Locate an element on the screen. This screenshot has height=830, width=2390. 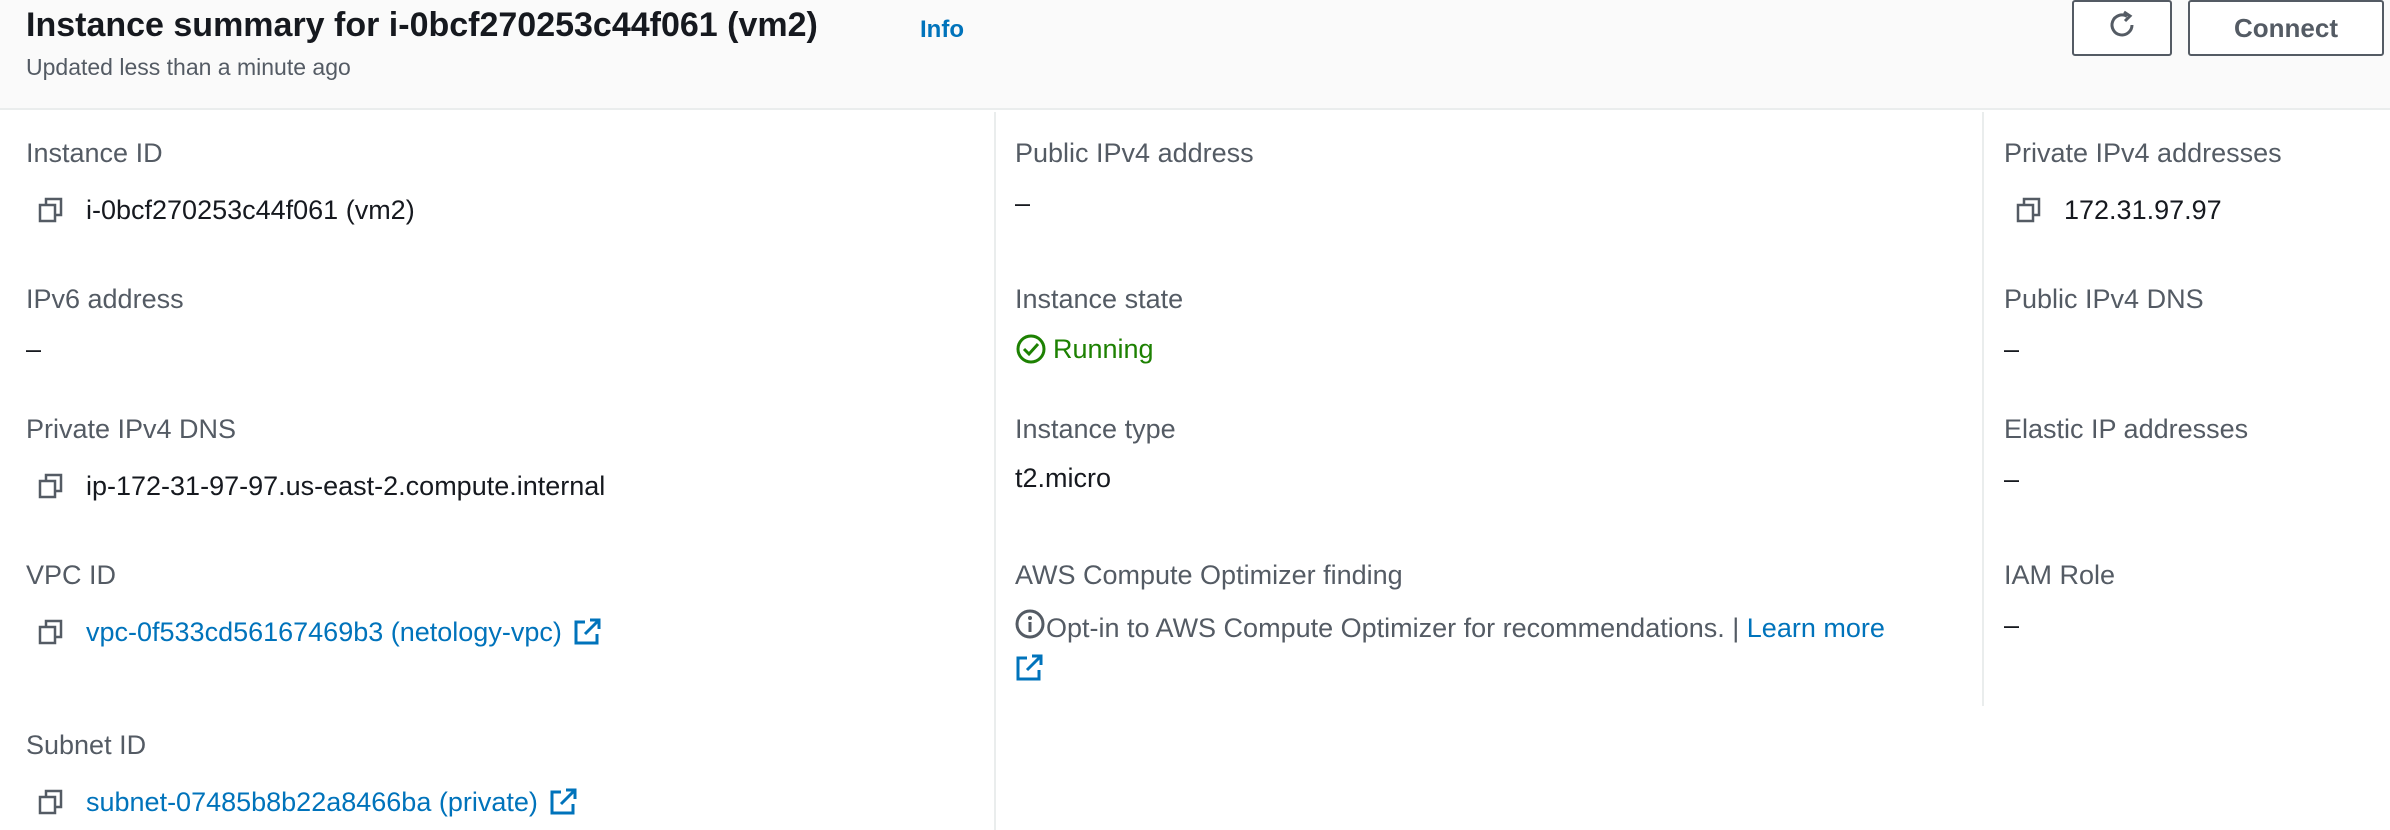
vpc-id-value: vpc-0f533cd56167469b3 (netology-vpc) is located at coordinates (314, 632).